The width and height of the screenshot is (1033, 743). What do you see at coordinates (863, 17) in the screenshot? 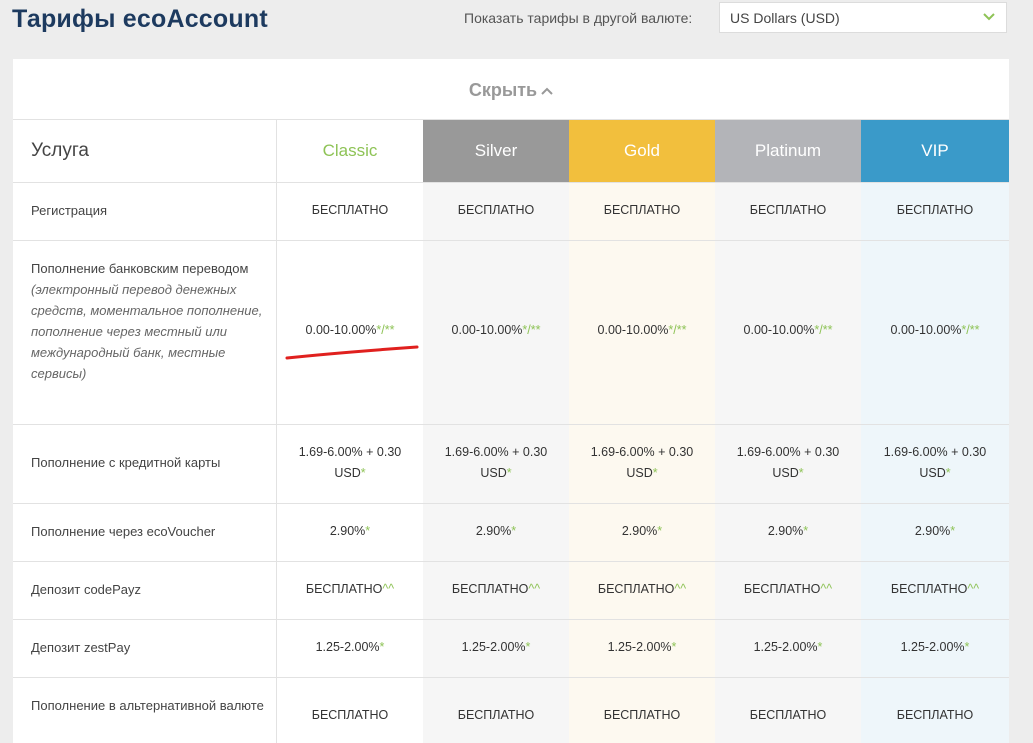
I see `currency-select: US Dollars (USD)` at bounding box center [863, 17].